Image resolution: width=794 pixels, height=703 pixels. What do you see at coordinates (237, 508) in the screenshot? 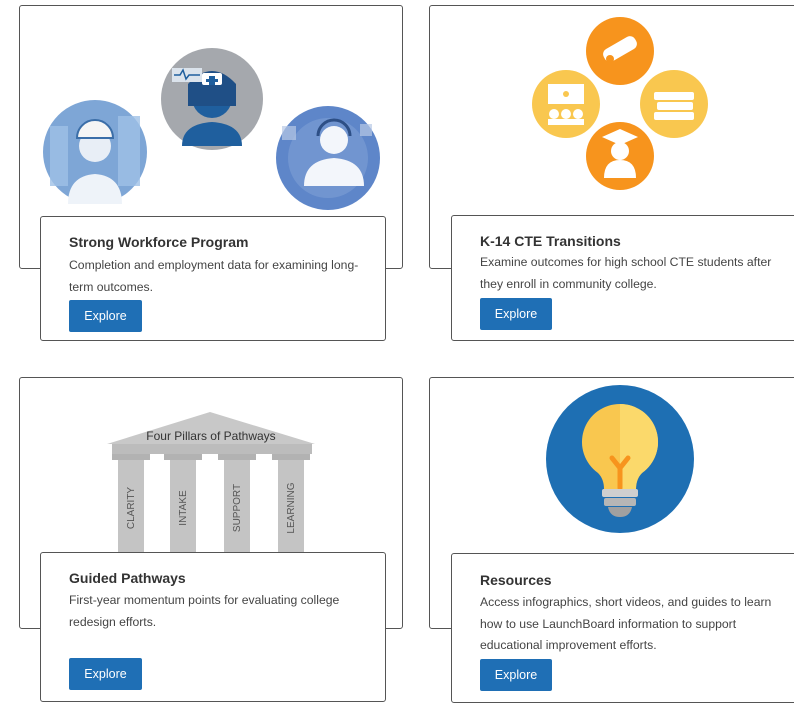
I see `svg-text: SUPPORT` at bounding box center [237, 508].